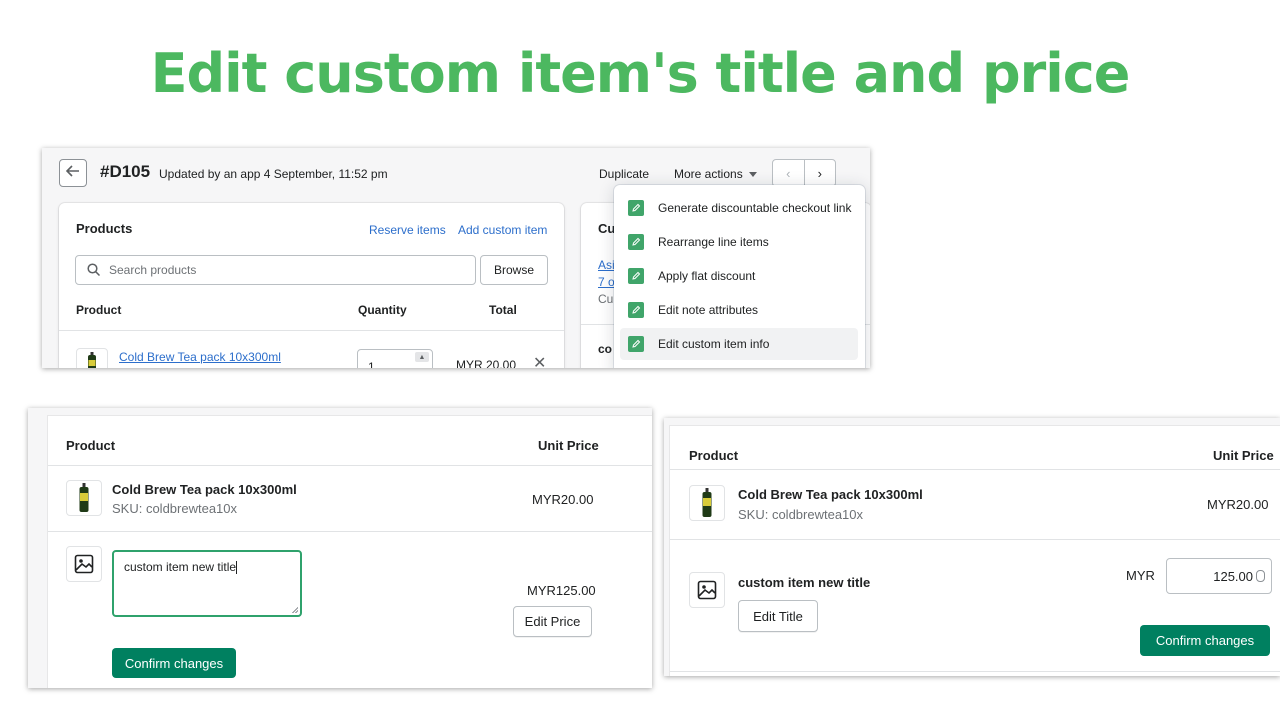 The width and height of the screenshot is (1280, 720). Describe the element at coordinates (207, 583) in the screenshot. I see `custom-item-title-input: custom item new title` at that location.